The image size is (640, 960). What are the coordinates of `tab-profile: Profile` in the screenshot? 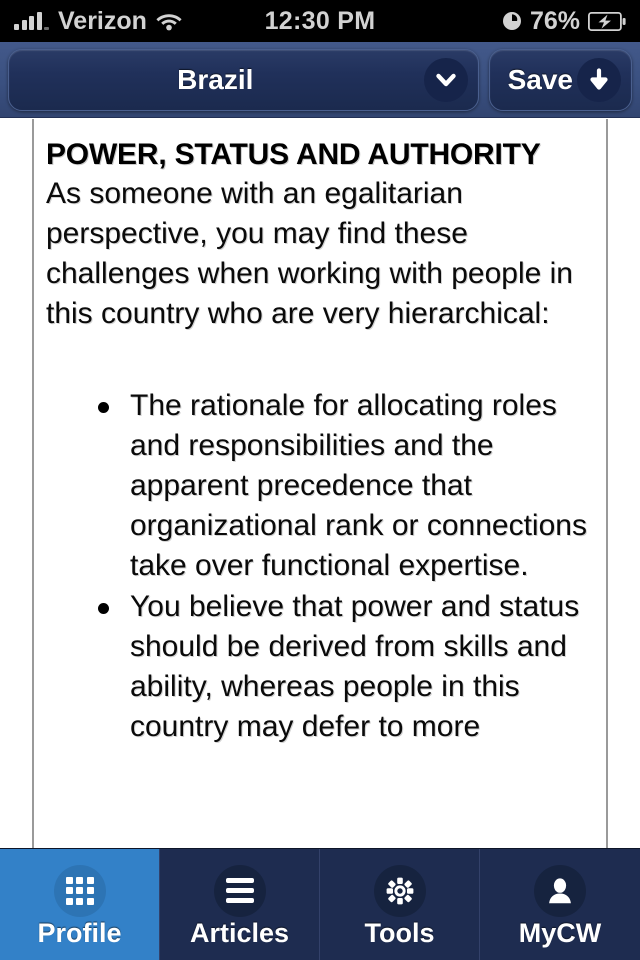 It's located at (80, 904).